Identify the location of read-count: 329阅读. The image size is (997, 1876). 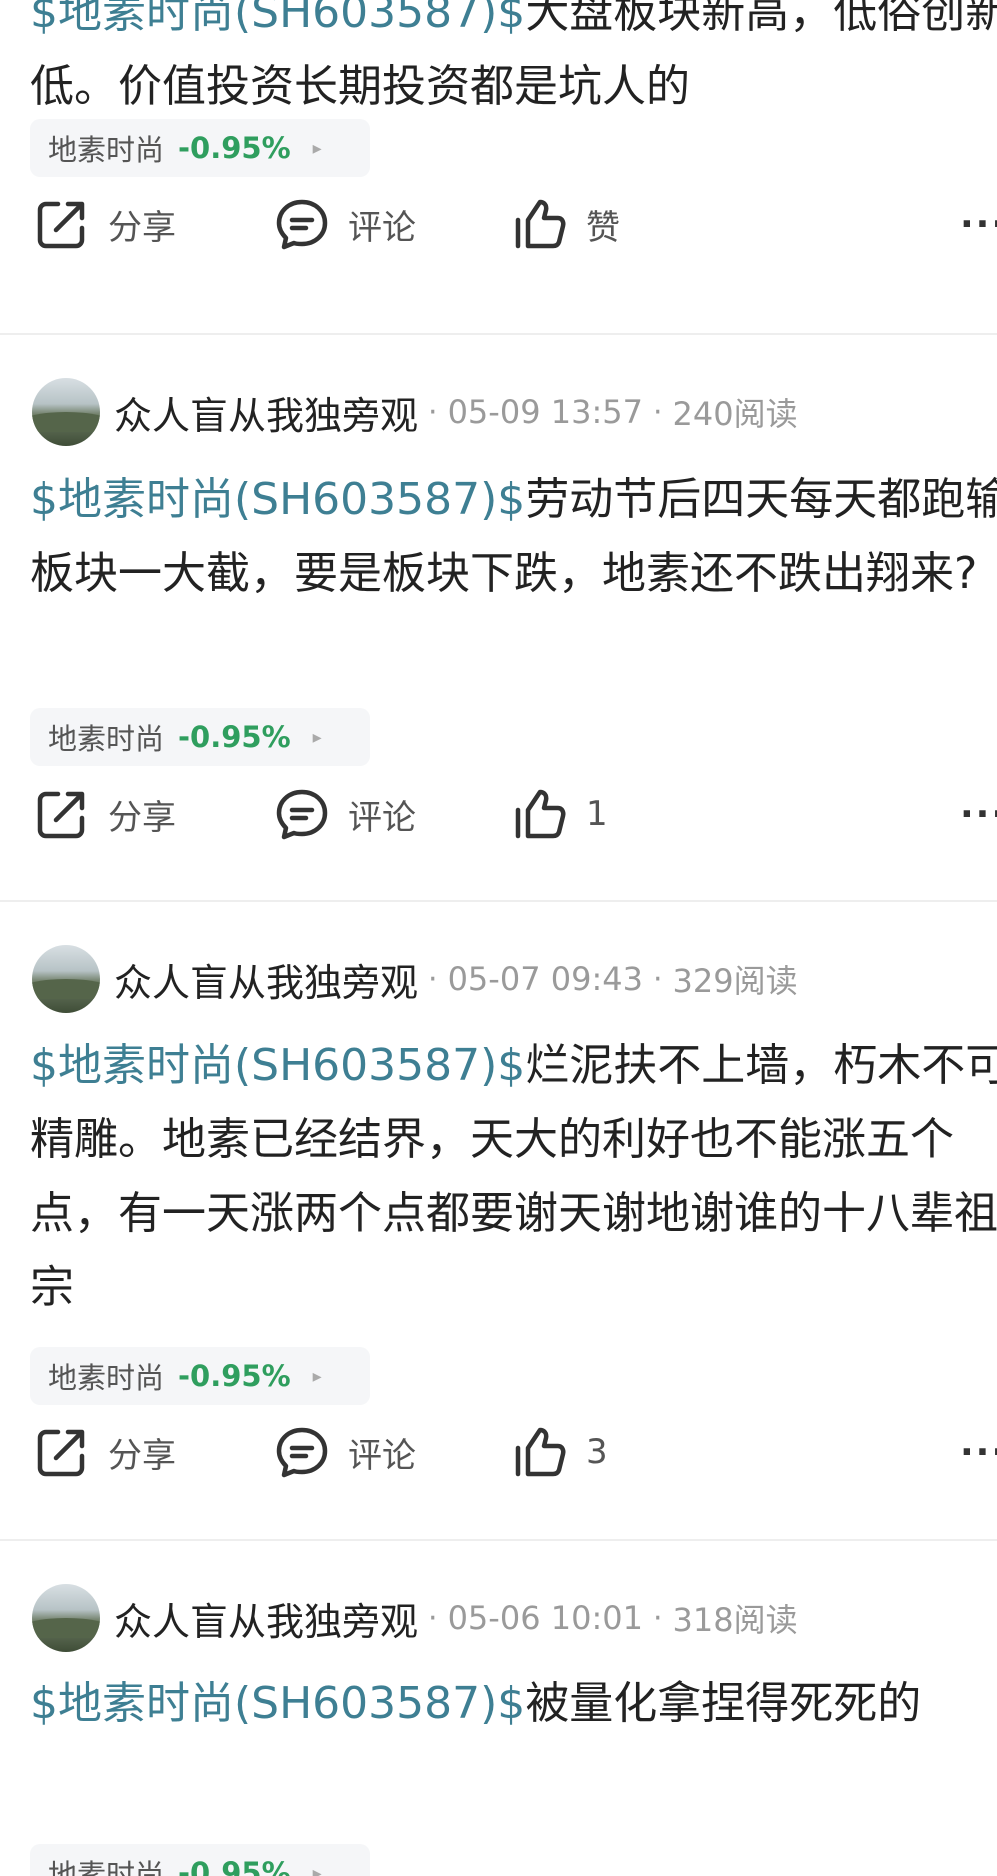
(735, 981).